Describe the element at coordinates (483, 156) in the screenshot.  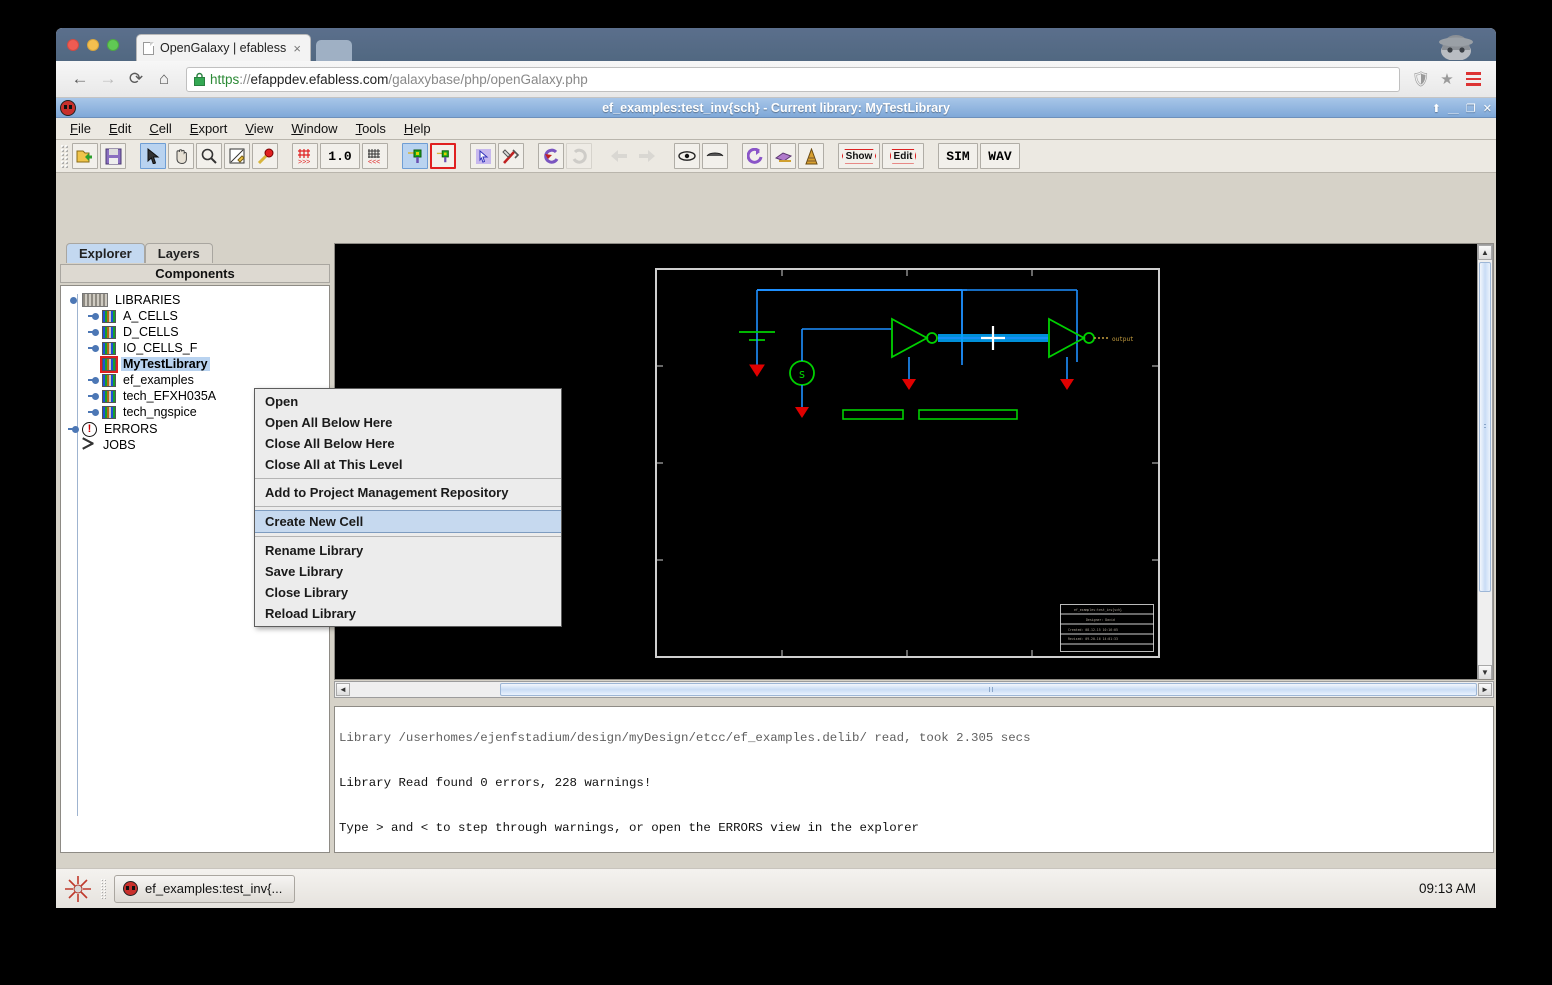
I see `special-select-icon` at that location.